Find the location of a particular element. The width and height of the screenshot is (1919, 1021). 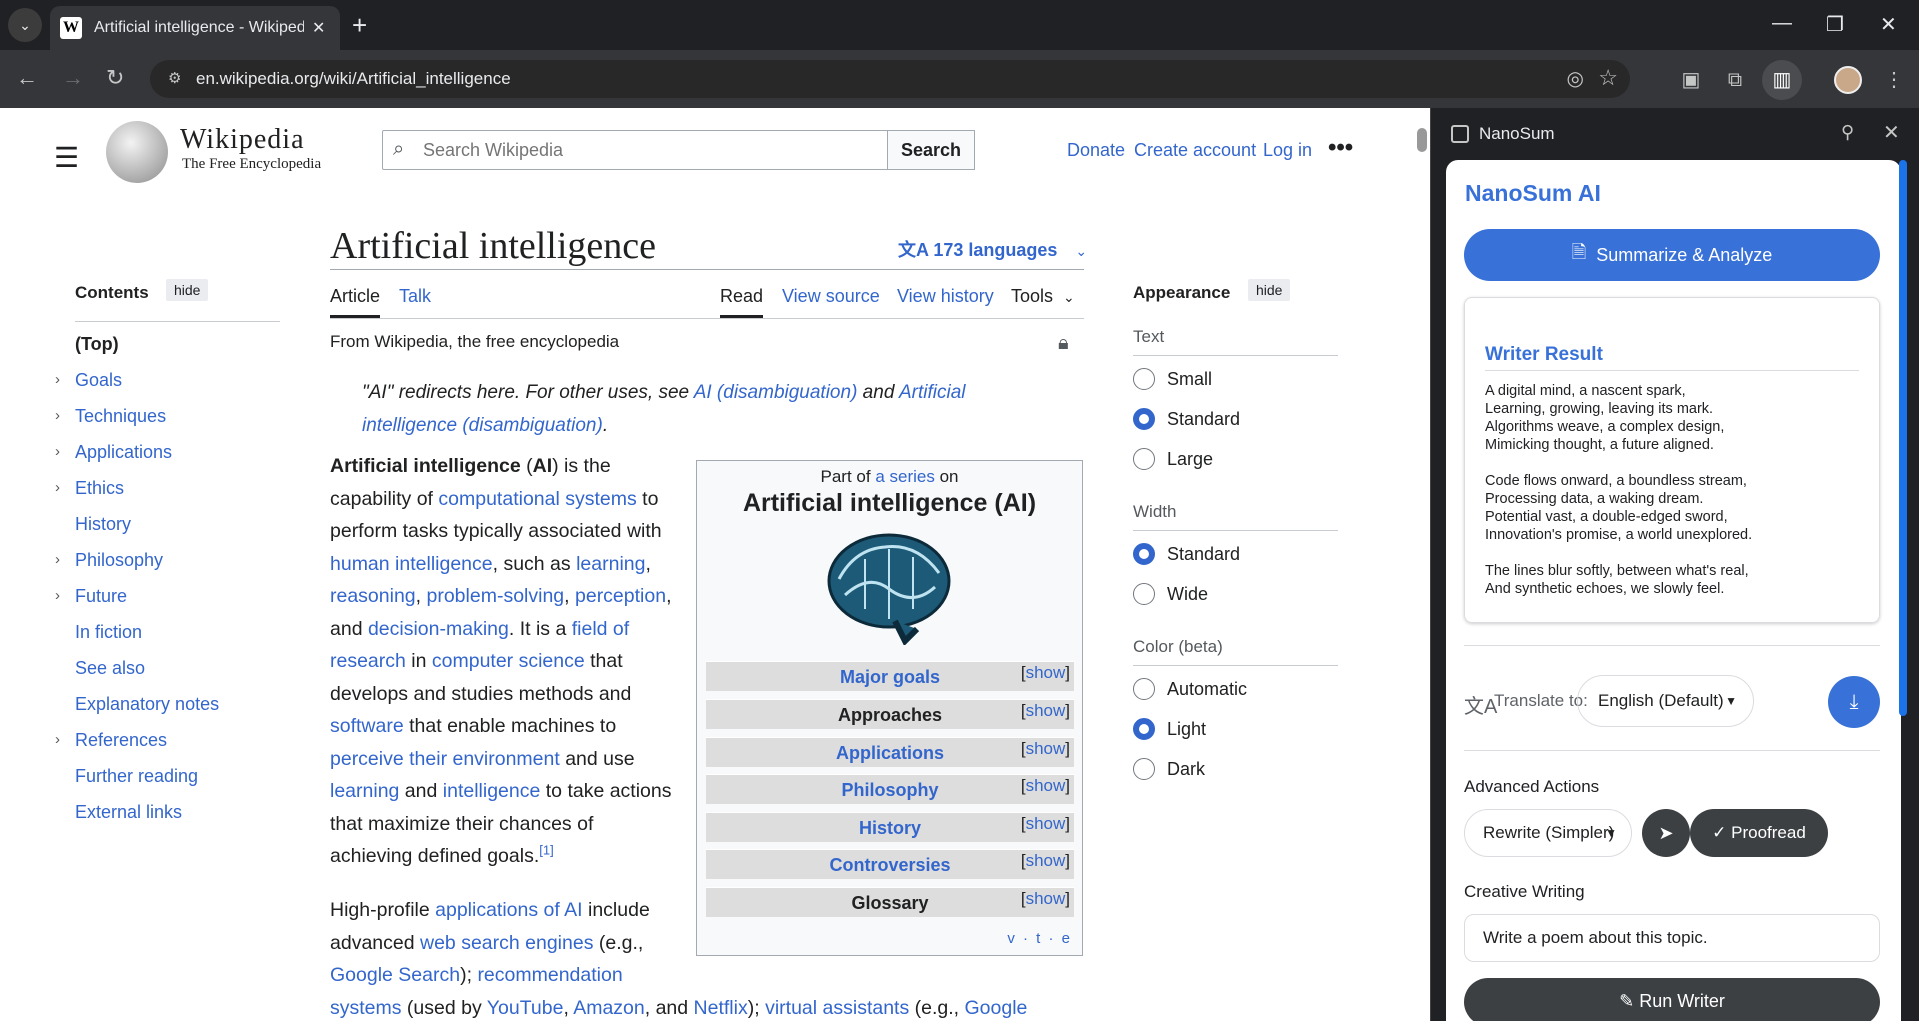

text-small-radio: Small is located at coordinates (1235, 388).